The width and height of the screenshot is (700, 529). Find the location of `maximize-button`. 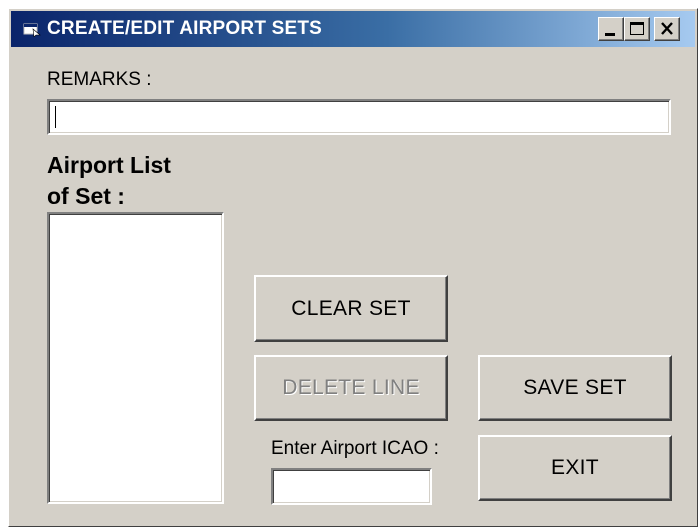

maximize-button is located at coordinates (637, 29).